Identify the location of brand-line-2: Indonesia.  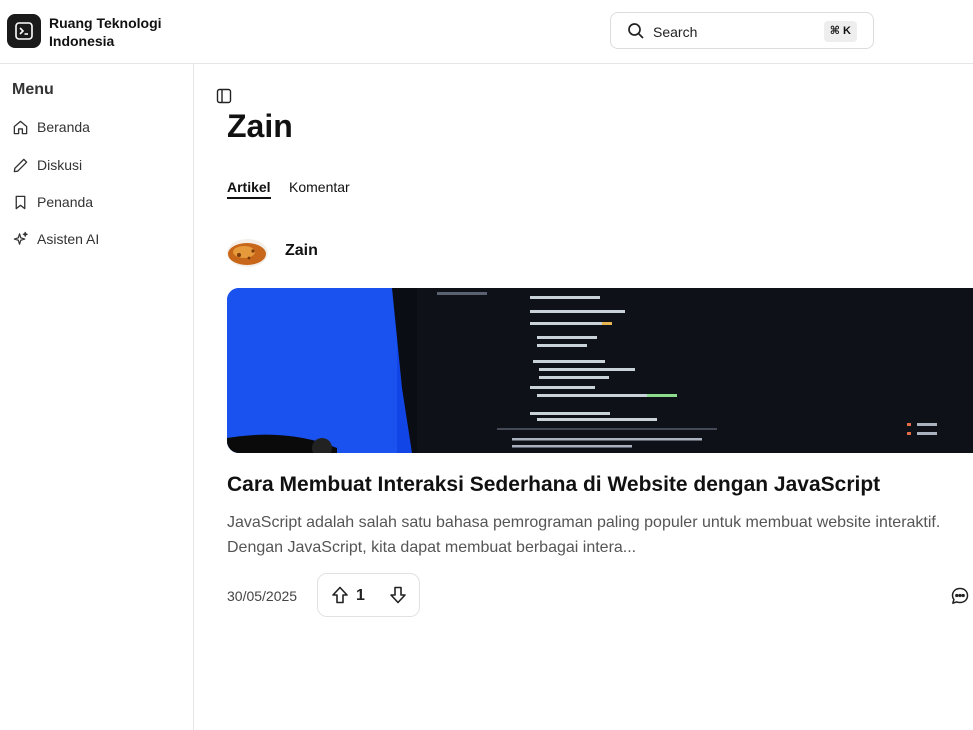
(82, 41).